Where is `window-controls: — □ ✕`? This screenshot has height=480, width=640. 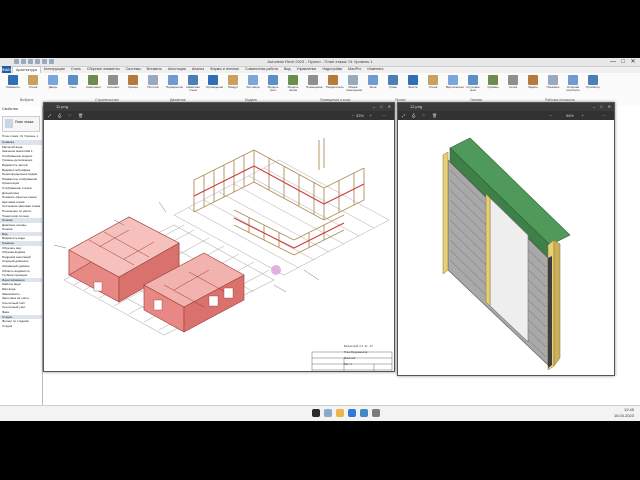
window-controls: — □ ✕ is located at coordinates (623, 62).